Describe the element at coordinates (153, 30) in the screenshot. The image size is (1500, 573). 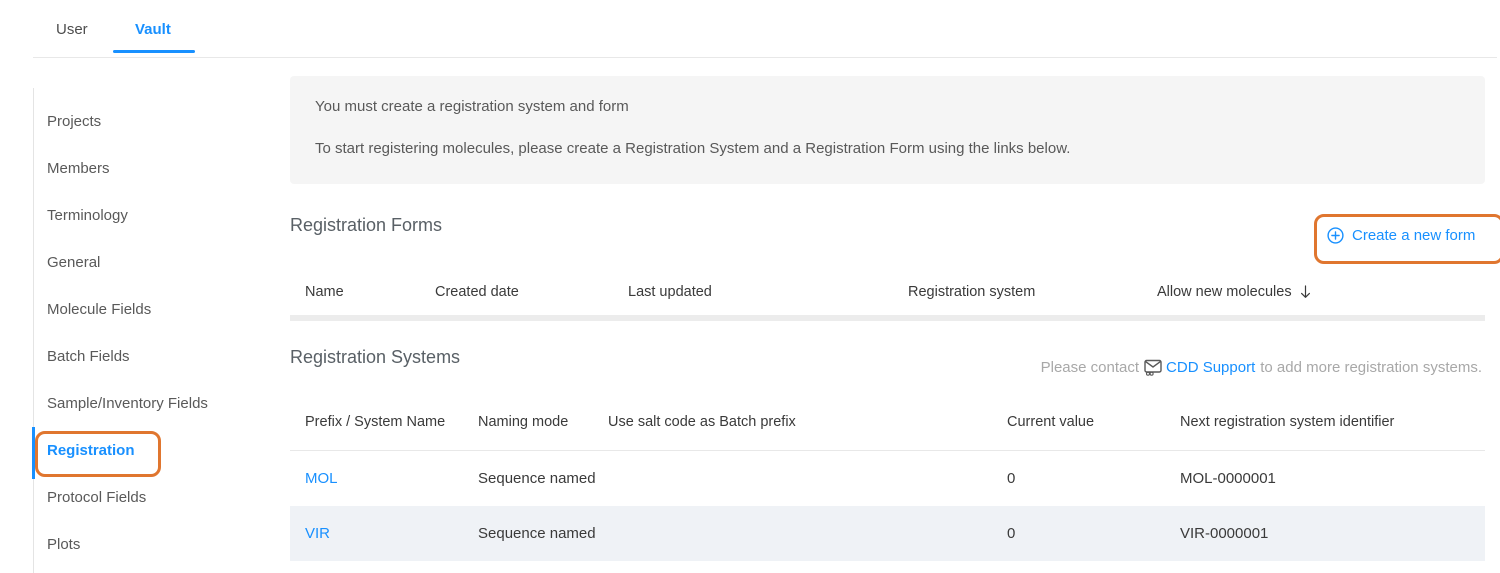
I see `tab-vault: Vault` at that location.